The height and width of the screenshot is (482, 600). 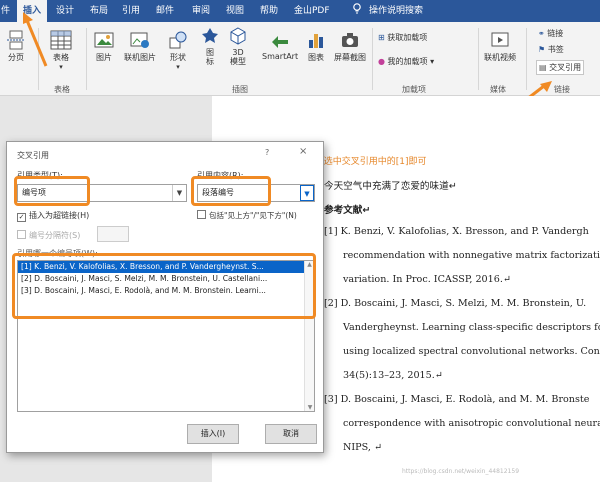 What do you see at coordinates (59, 215) in the screenshot?
I see `insert-as-link-label: 插入为超链接(H)` at bounding box center [59, 215].